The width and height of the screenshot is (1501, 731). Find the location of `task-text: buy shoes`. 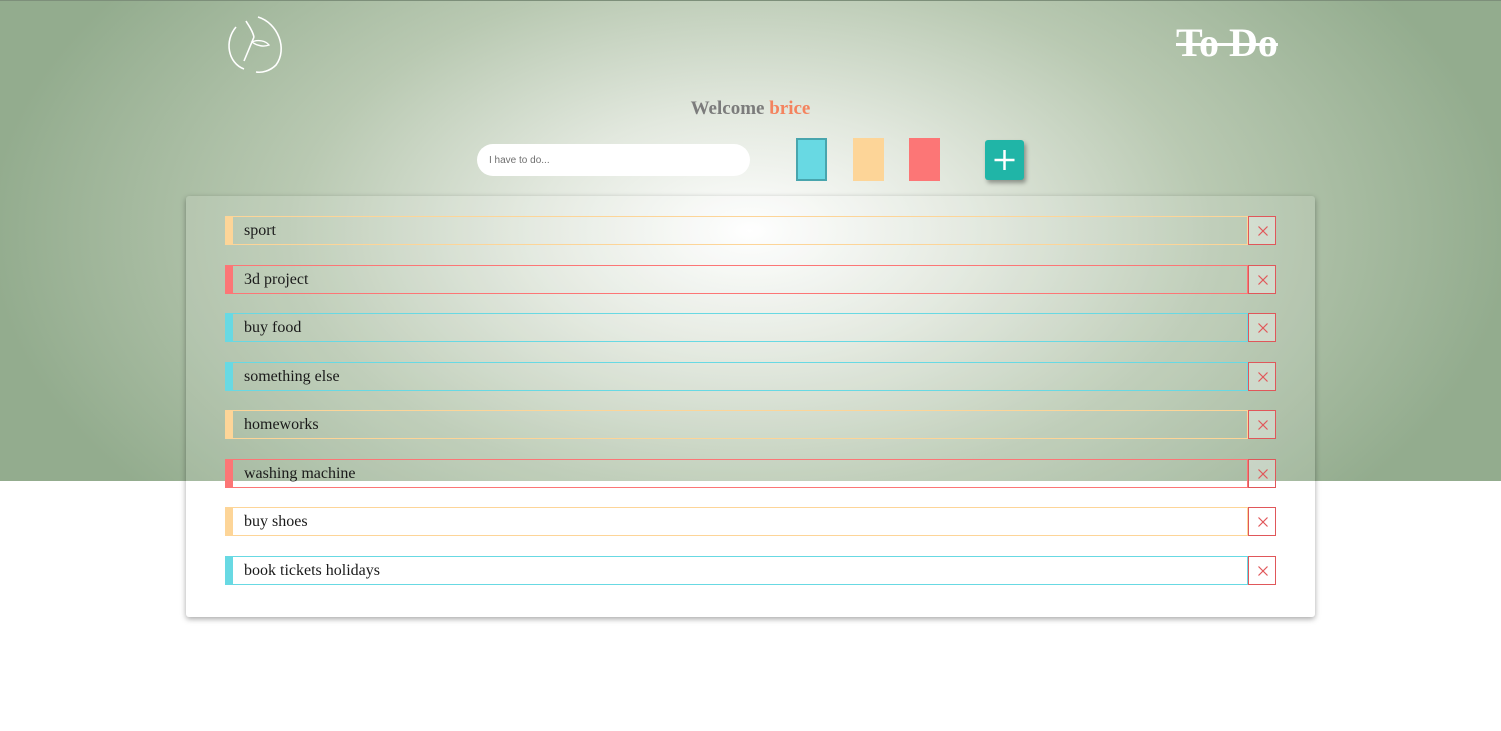

task-text: buy shoes is located at coordinates (740, 521).